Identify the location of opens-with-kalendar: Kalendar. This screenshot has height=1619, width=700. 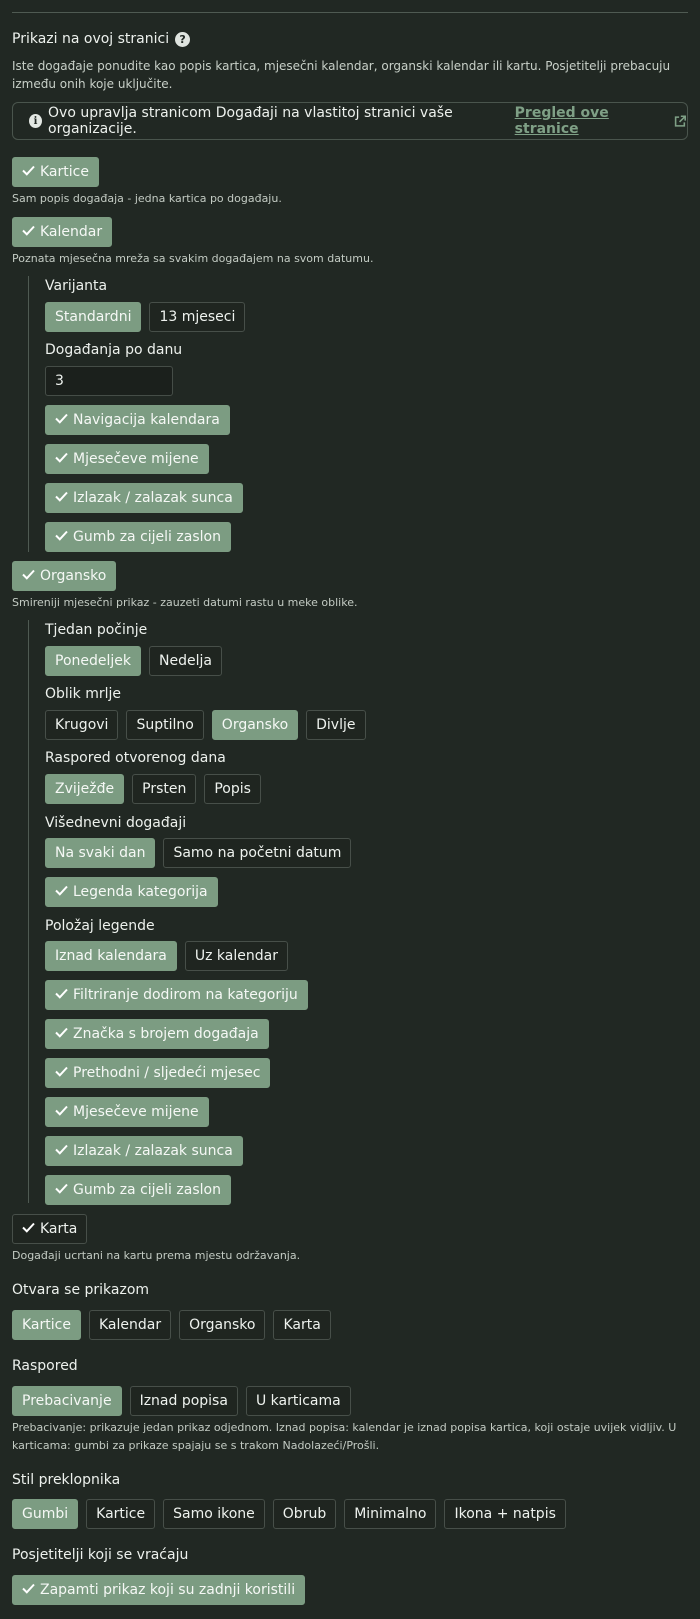
(130, 1325).